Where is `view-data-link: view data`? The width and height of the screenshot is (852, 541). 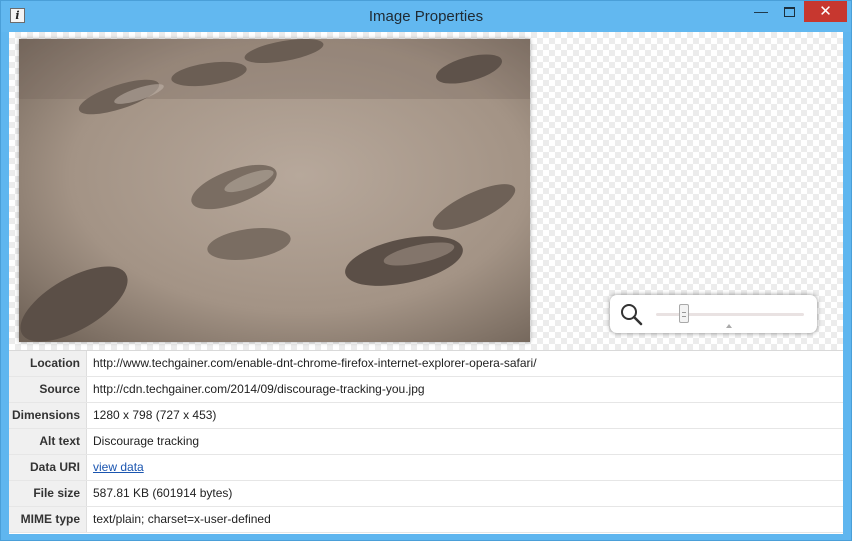
view-data-link: view data is located at coordinates (118, 467).